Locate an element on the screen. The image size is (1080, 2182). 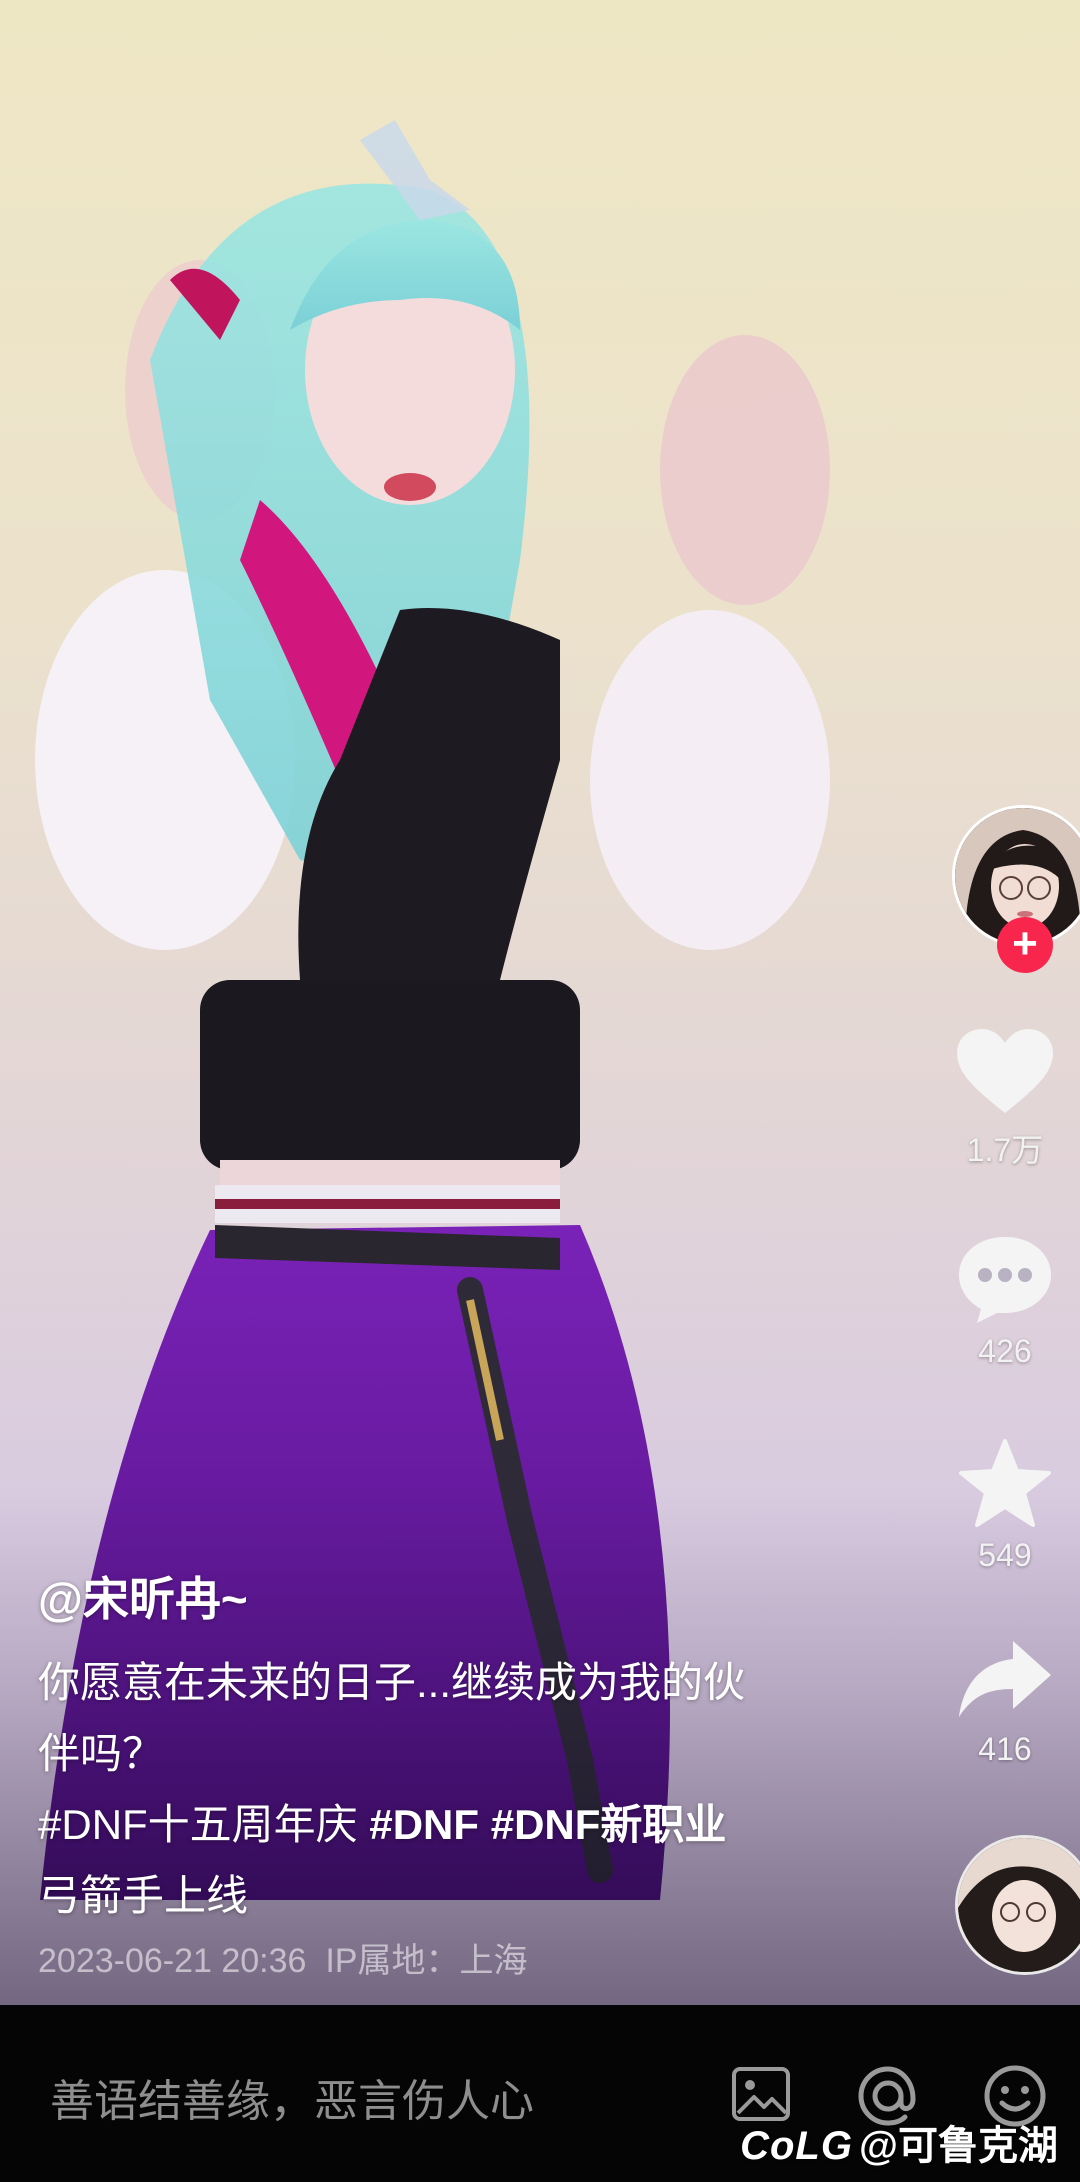
hashtag-link: #DNF十五周年庆 is located at coordinates (198, 1824).